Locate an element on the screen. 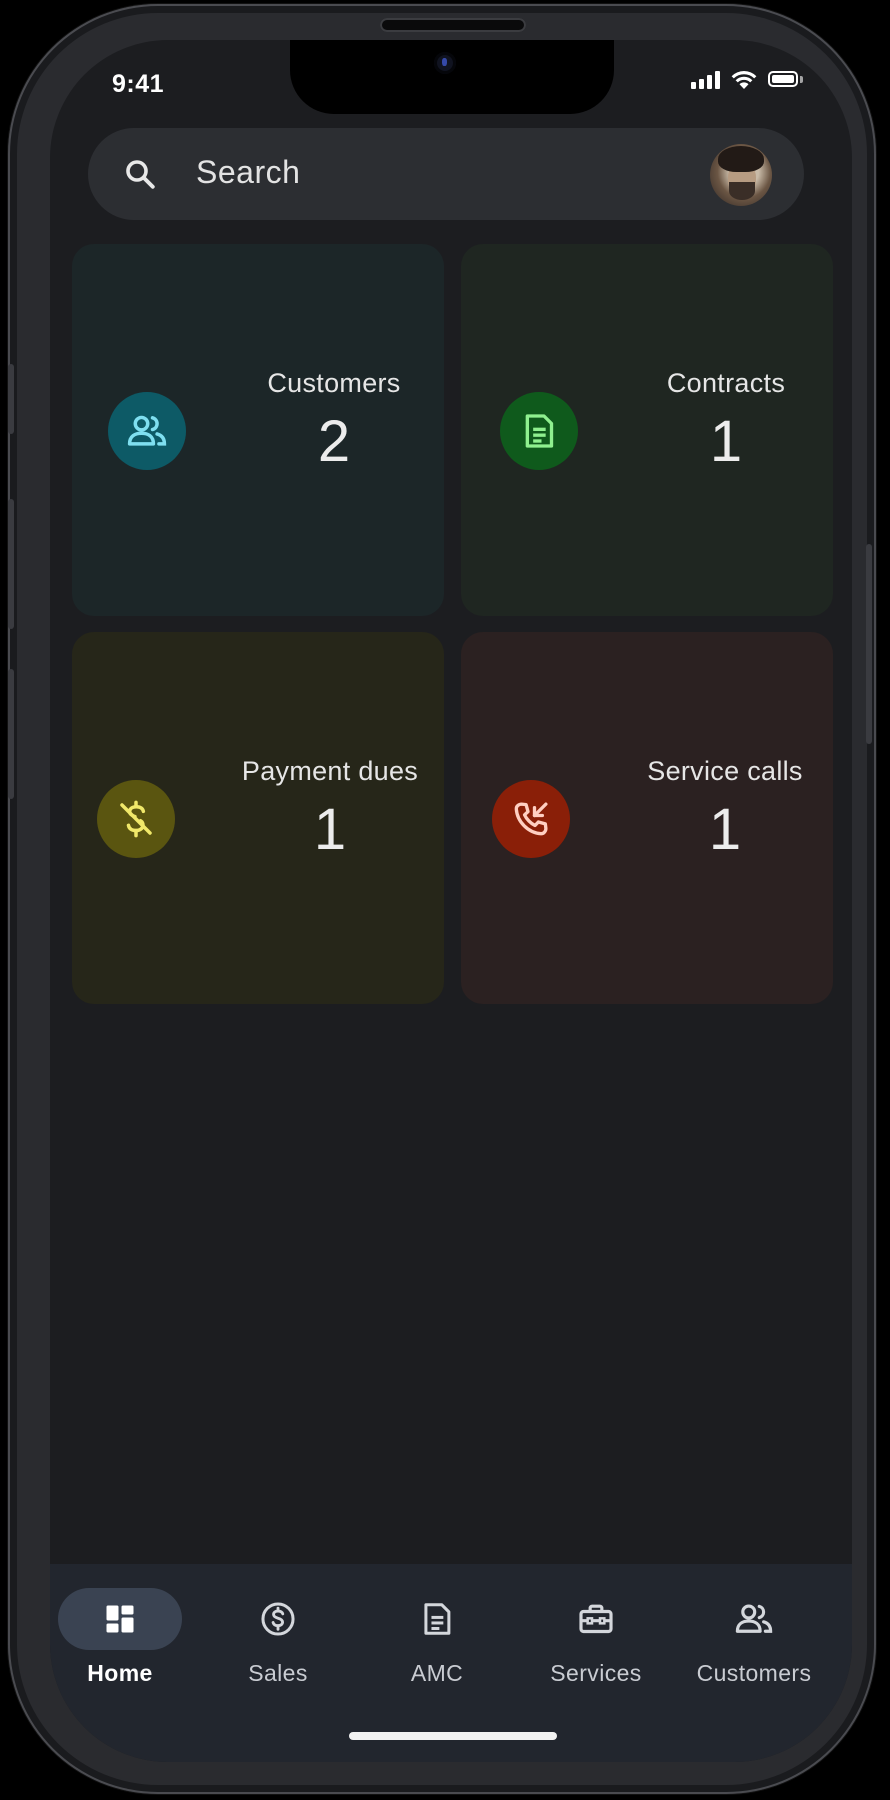 This screenshot has height=1800, width=890. nav-amc-label: AMC is located at coordinates (437, 1673).